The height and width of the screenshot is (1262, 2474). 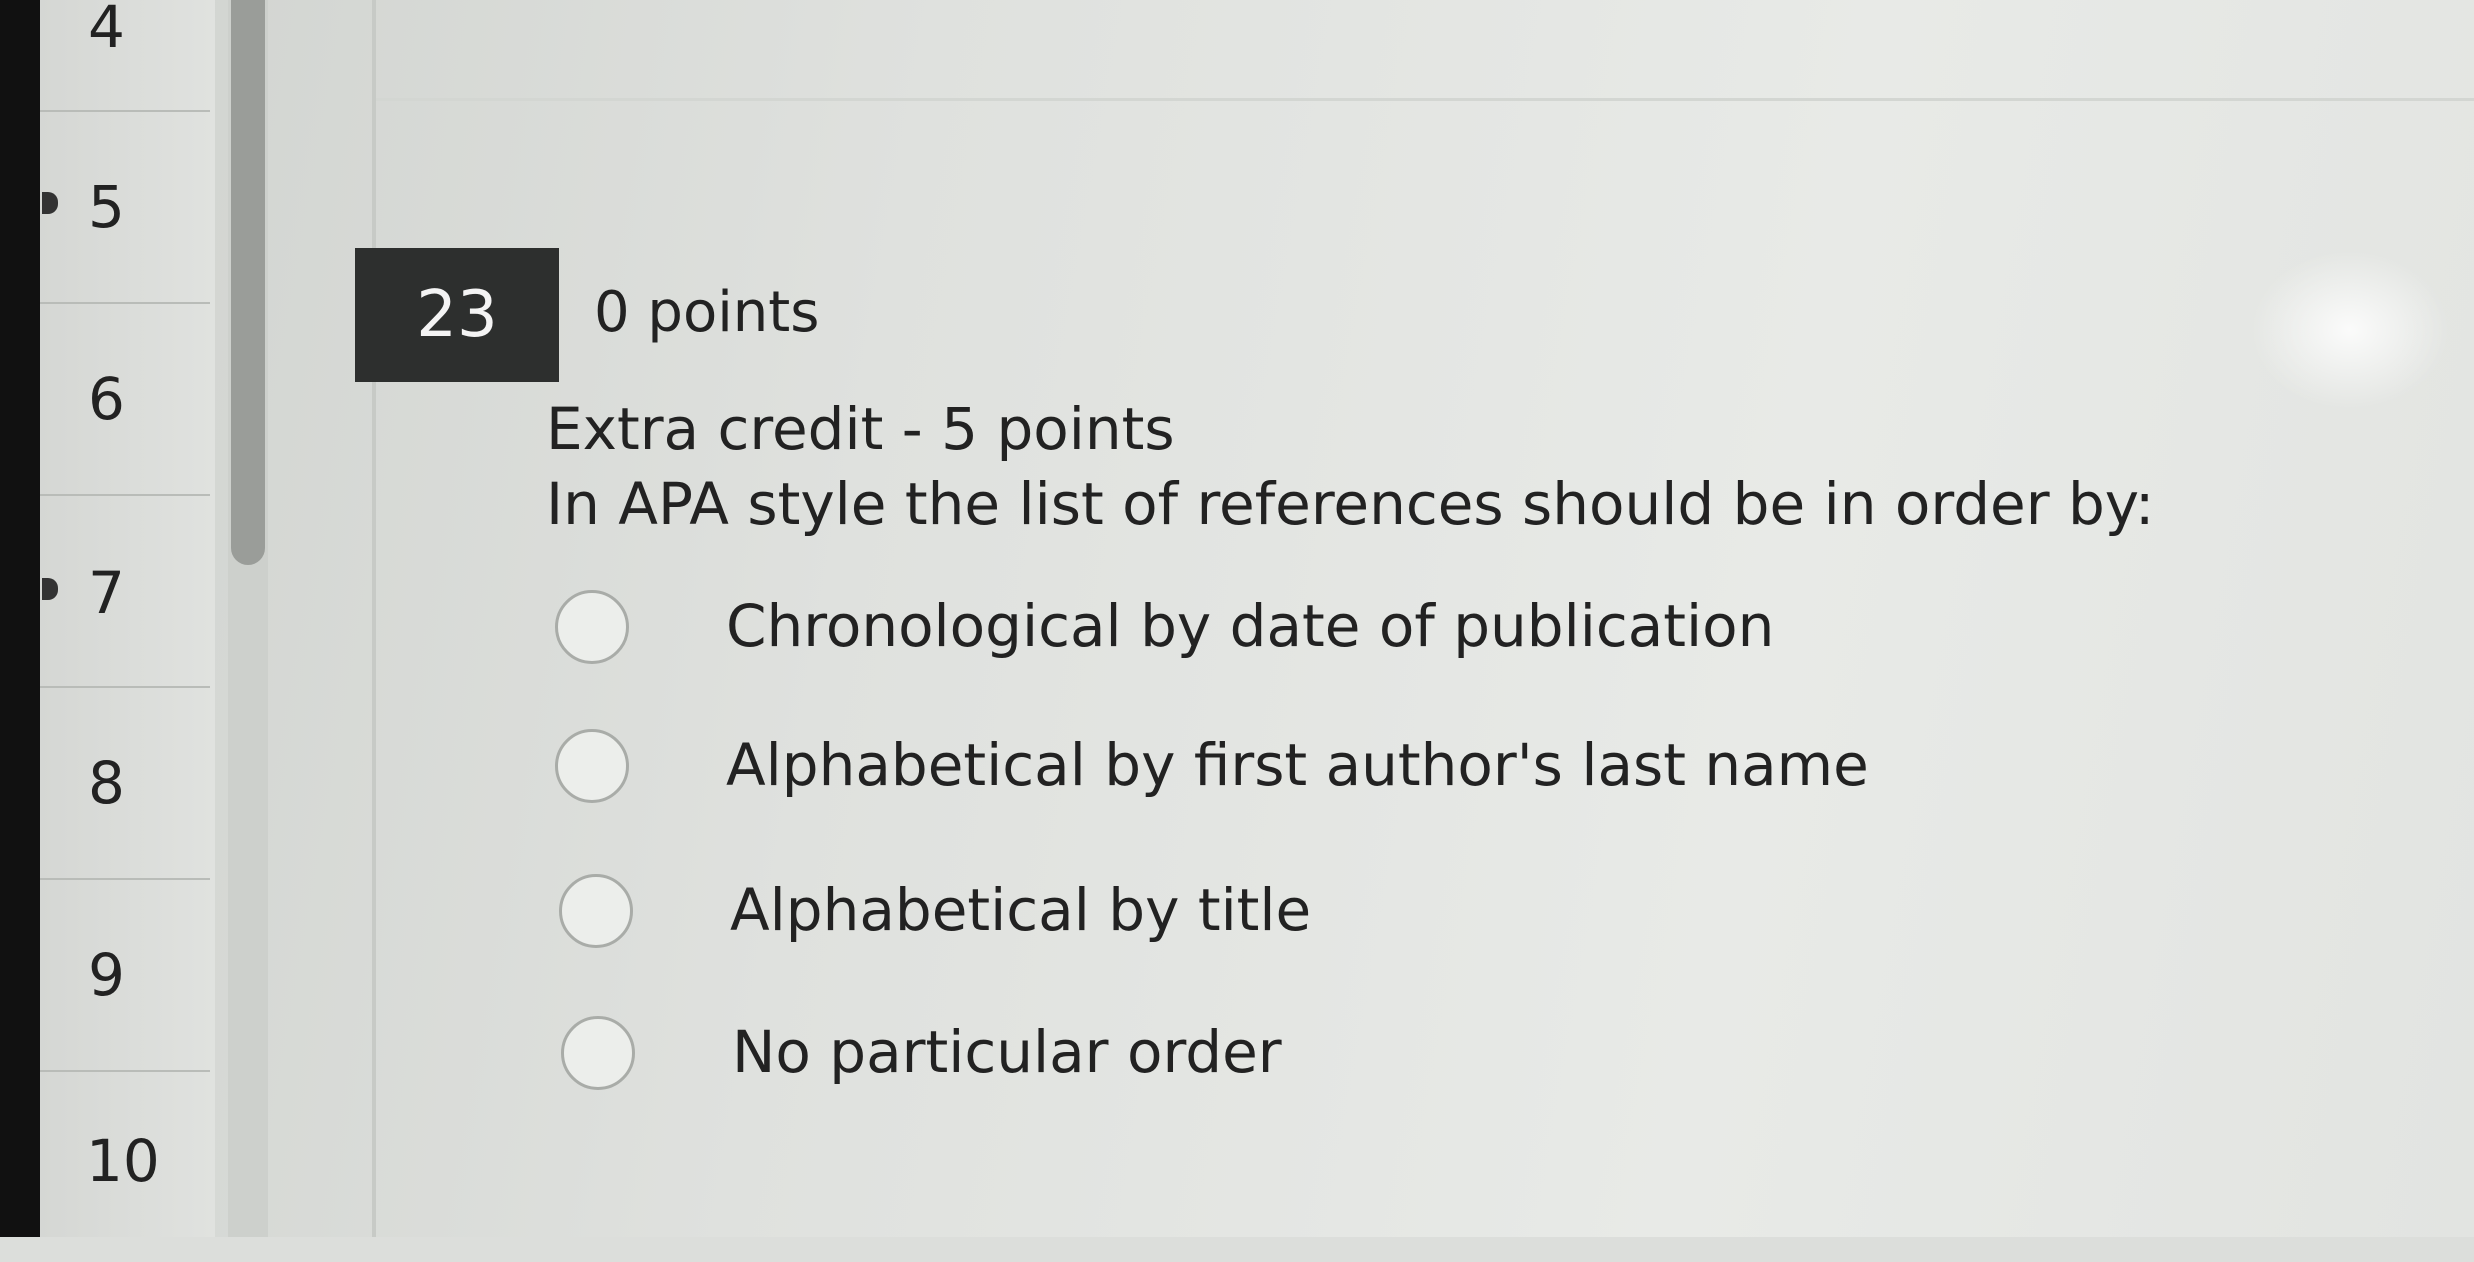 I want to click on sidebar-divider, so click(x=374, y=618).